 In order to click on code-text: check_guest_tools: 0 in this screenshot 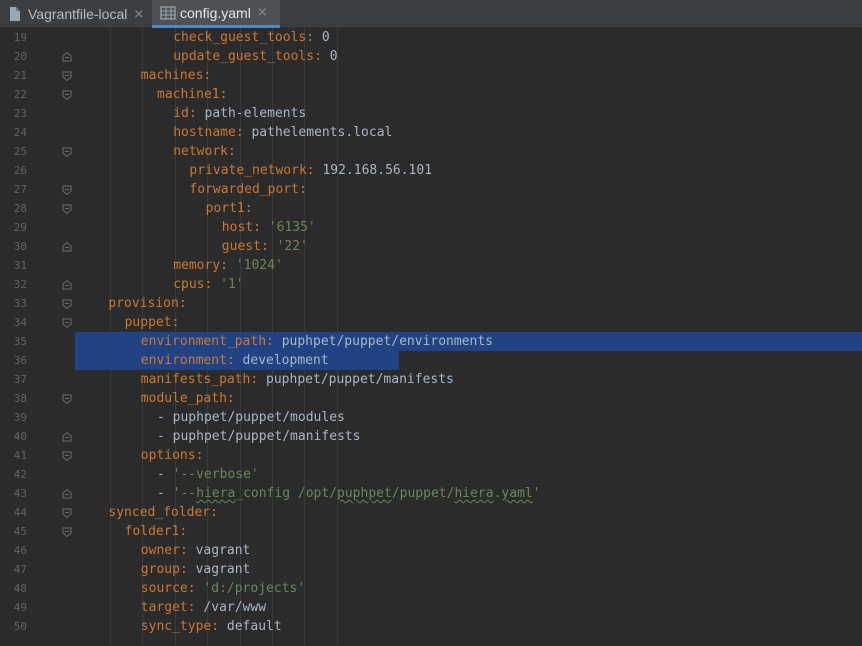, I will do `click(251, 37)`.